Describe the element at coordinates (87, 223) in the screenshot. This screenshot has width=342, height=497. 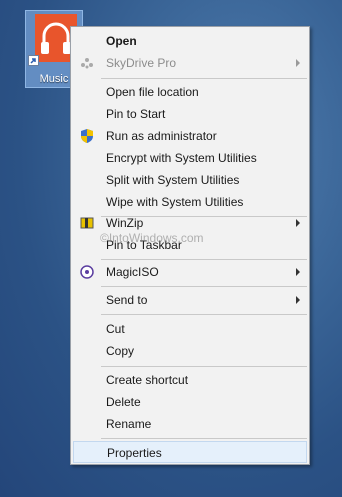
I see `winzip-icon` at that location.